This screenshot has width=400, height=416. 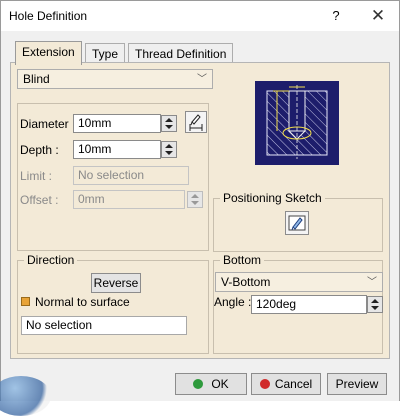 What do you see at coordinates (309, 304) in the screenshot?
I see `angle-input: 120deg` at bounding box center [309, 304].